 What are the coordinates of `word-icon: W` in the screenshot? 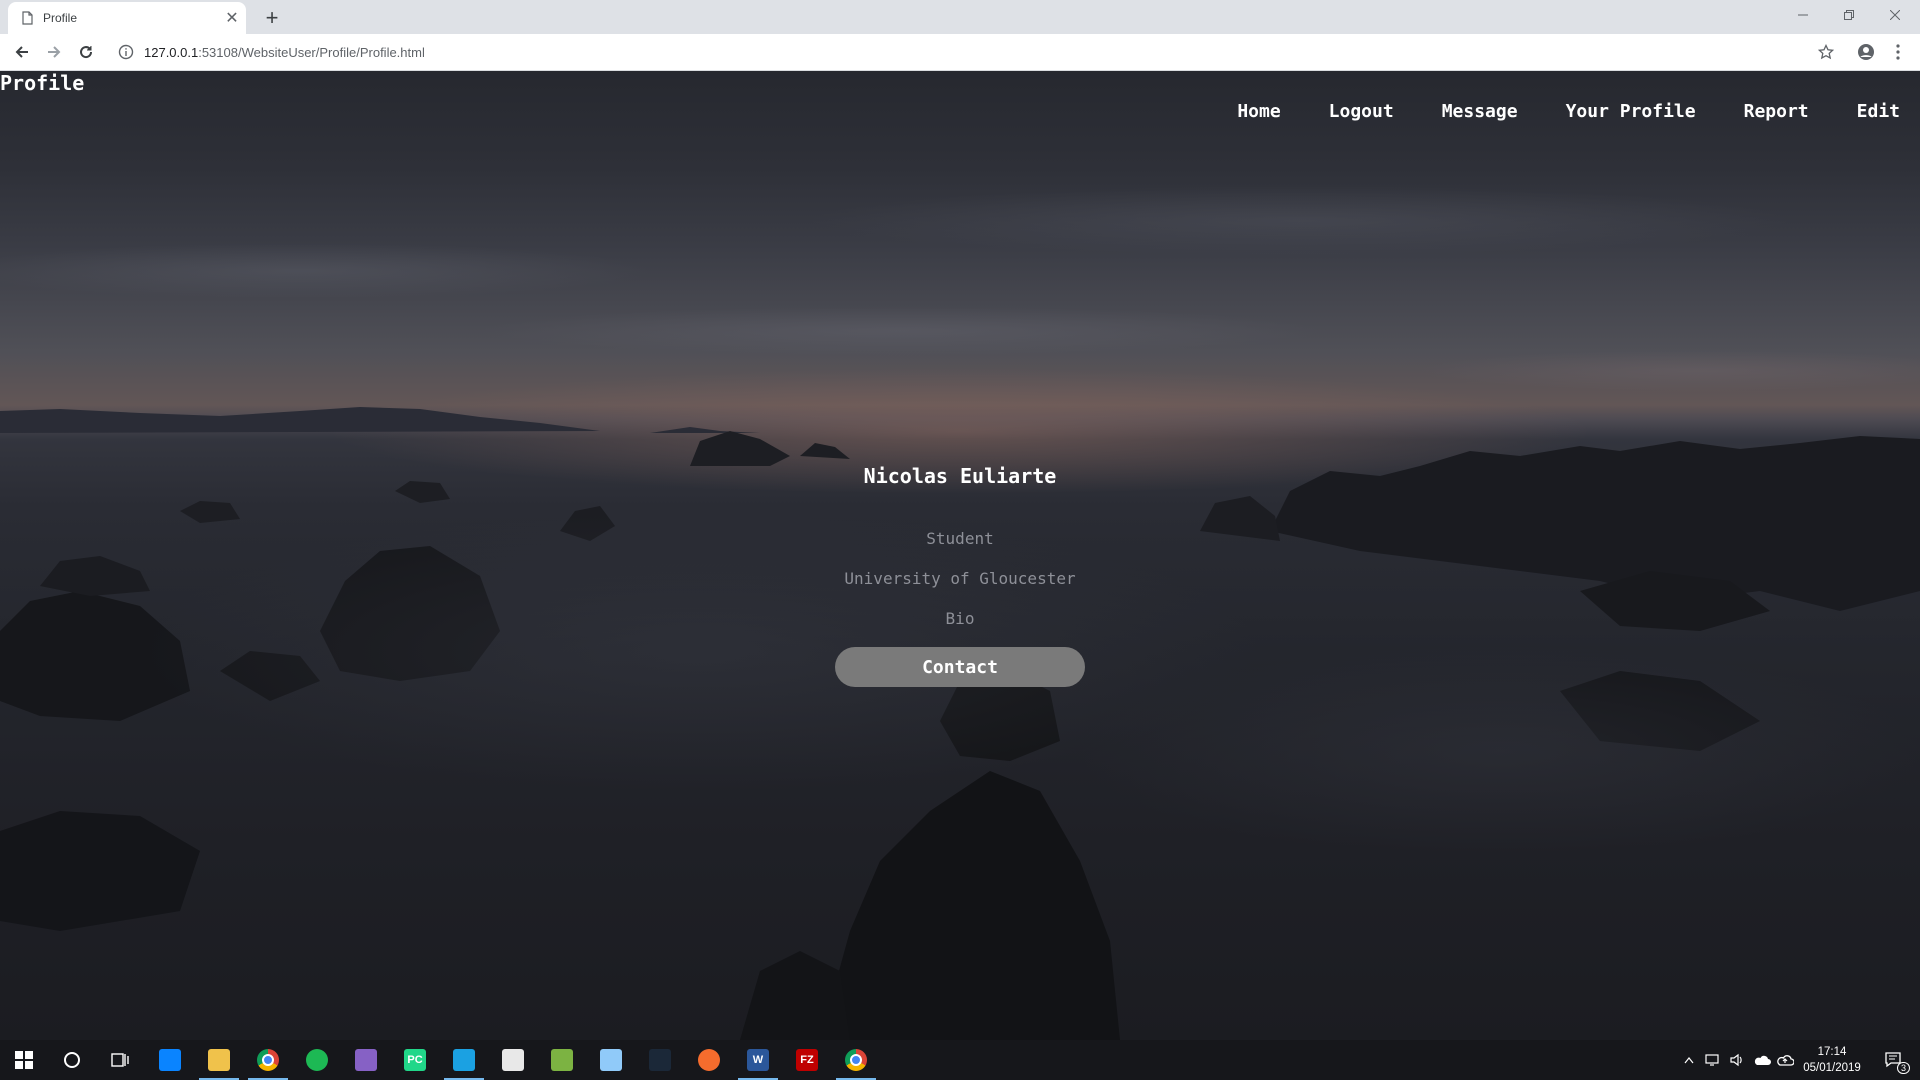 It's located at (758, 1060).